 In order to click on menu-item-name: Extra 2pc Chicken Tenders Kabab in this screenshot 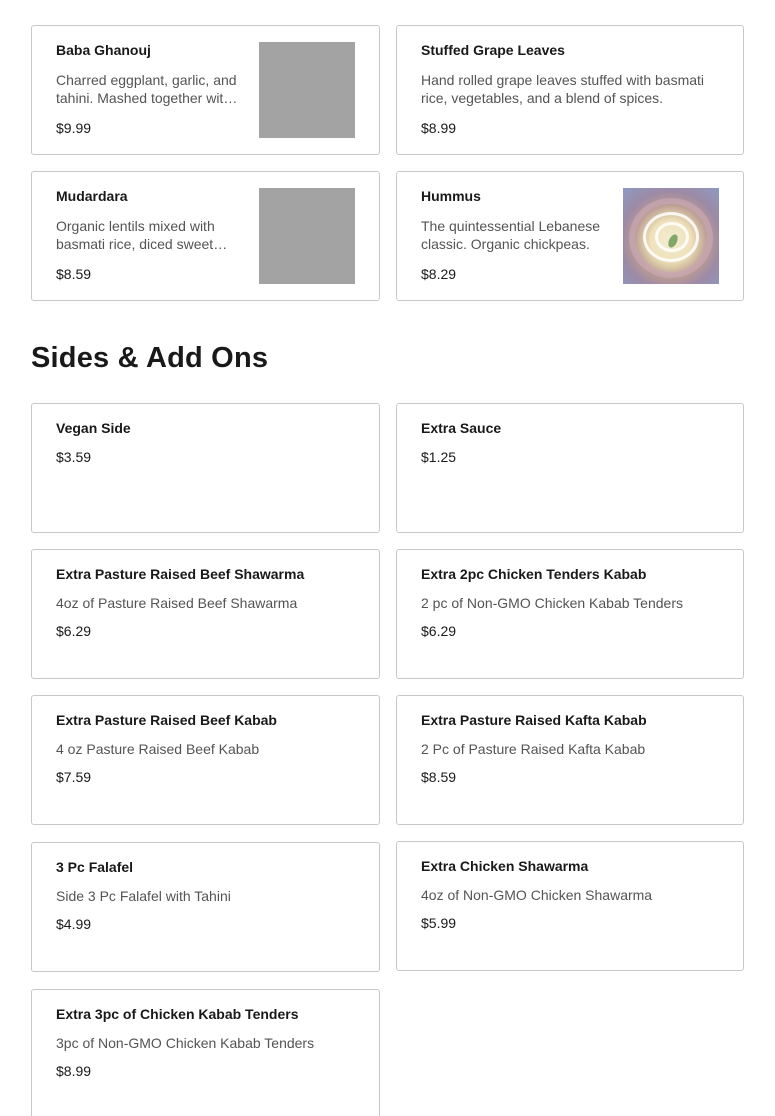, I will do `click(534, 574)`.